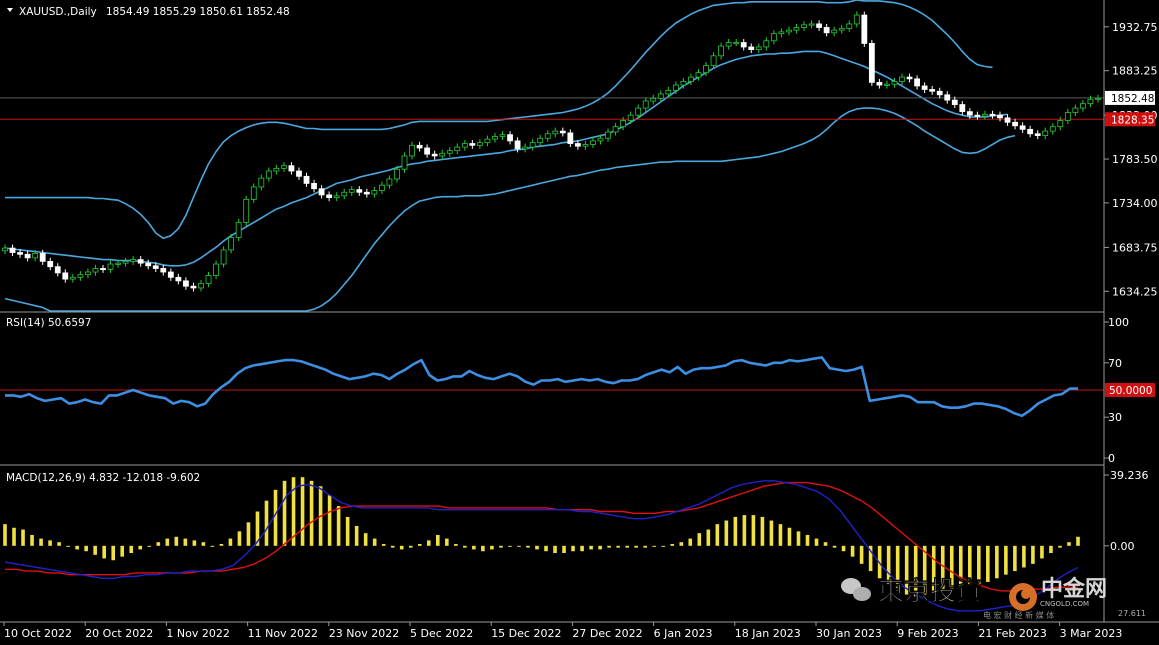 This screenshot has width=1159, height=645. I want to click on date-tick-label: 9 Feb 2023, so click(927, 633).